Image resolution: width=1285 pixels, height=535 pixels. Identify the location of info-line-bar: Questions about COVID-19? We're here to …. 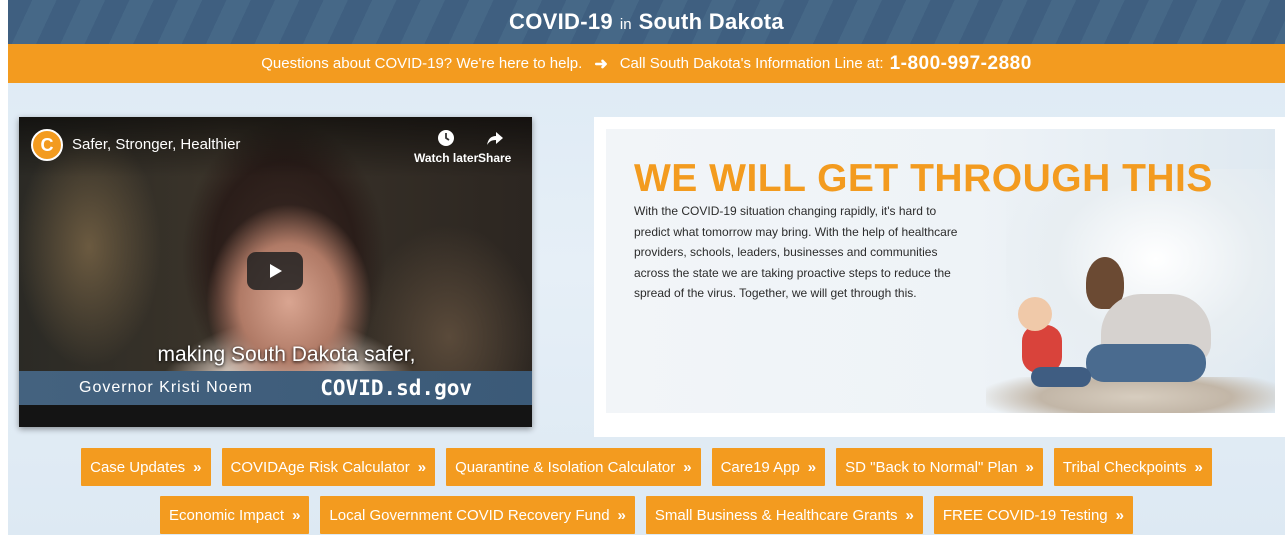
(646, 63).